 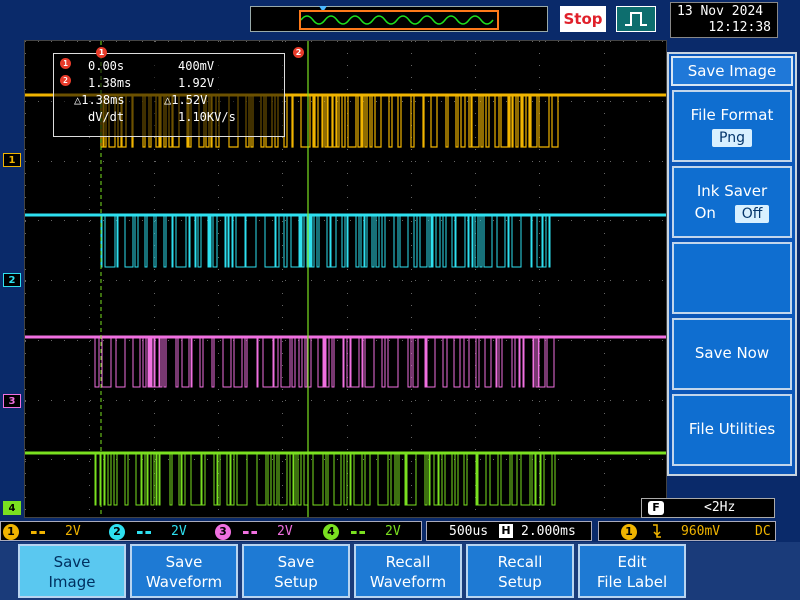 I want to click on ch3-badge: 3, so click(x=223, y=532).